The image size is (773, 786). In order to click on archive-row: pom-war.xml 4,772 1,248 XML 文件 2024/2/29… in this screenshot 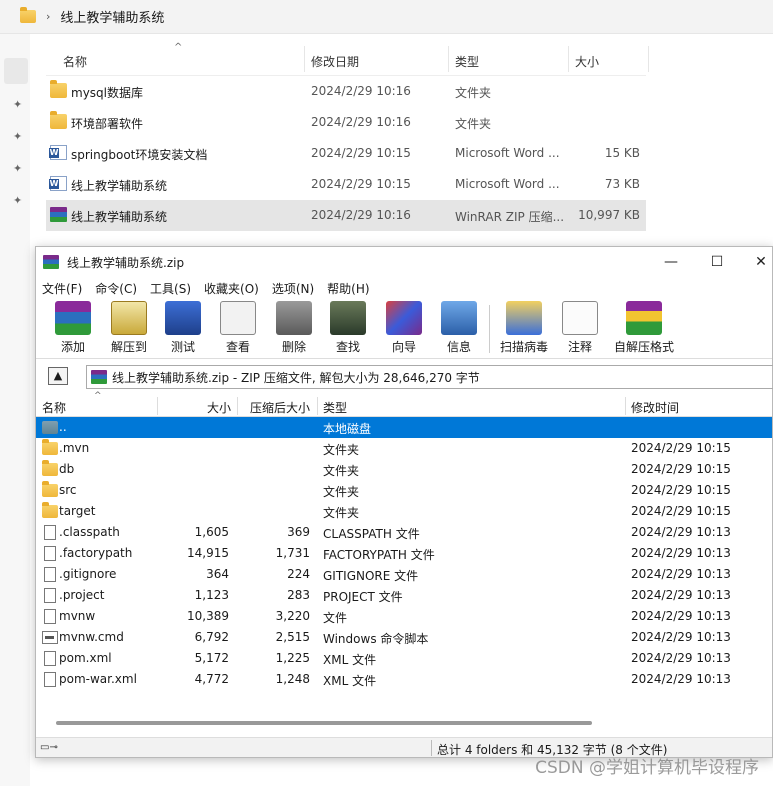, I will do `click(404, 679)`.